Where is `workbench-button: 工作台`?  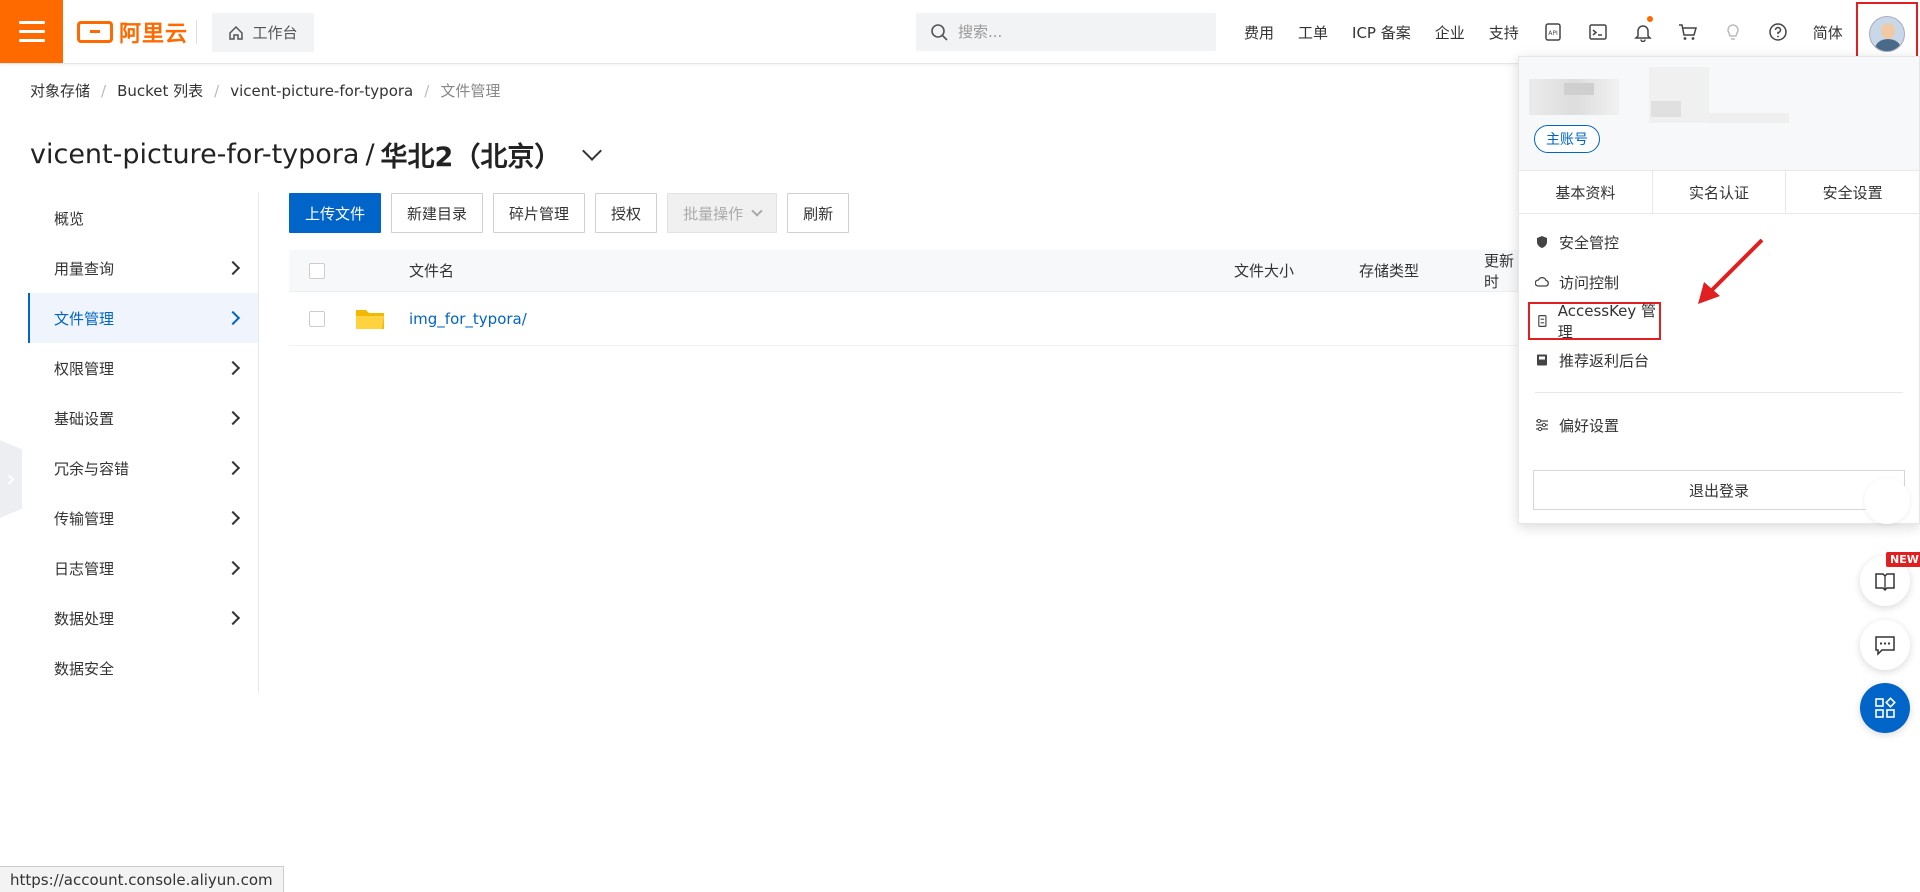
workbench-button: 工作台 is located at coordinates (263, 32).